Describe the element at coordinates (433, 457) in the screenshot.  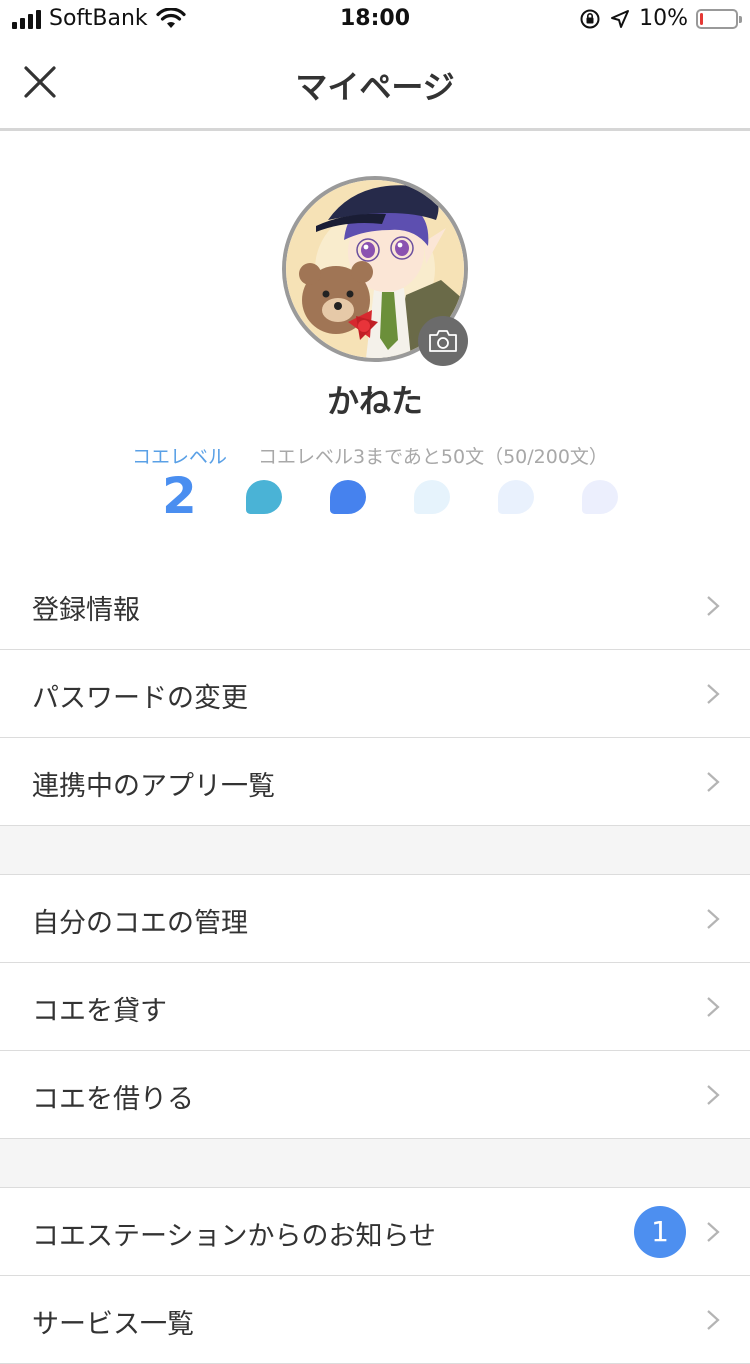
I see `level-progress-text: コエレベル3まであと50文（50/200文）` at that location.